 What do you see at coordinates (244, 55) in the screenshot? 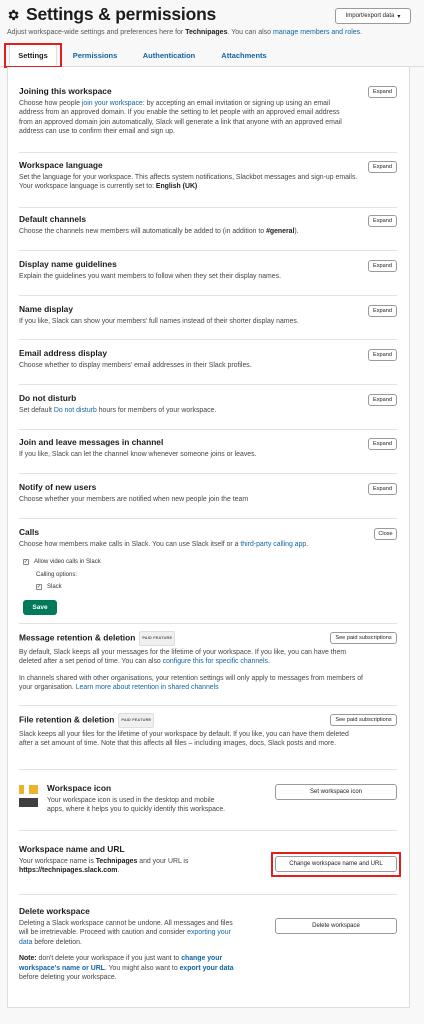
I see `tab-attachments: Attachments` at bounding box center [244, 55].